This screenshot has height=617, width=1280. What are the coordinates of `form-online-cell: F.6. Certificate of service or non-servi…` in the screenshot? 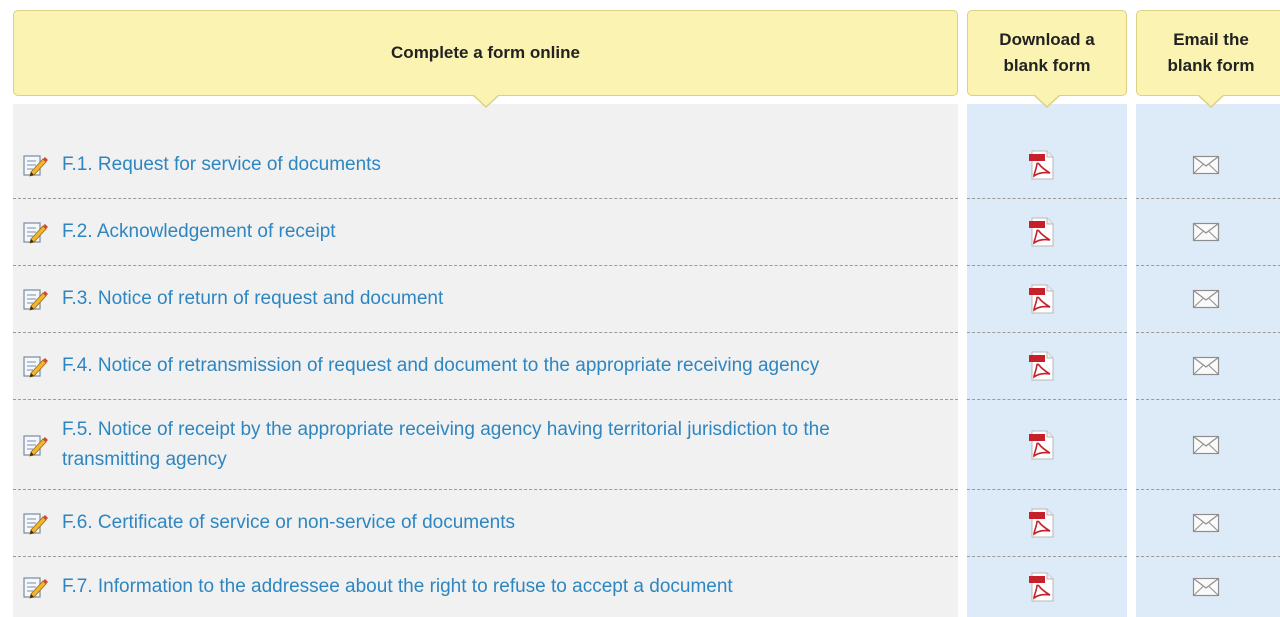 It's located at (485, 522).